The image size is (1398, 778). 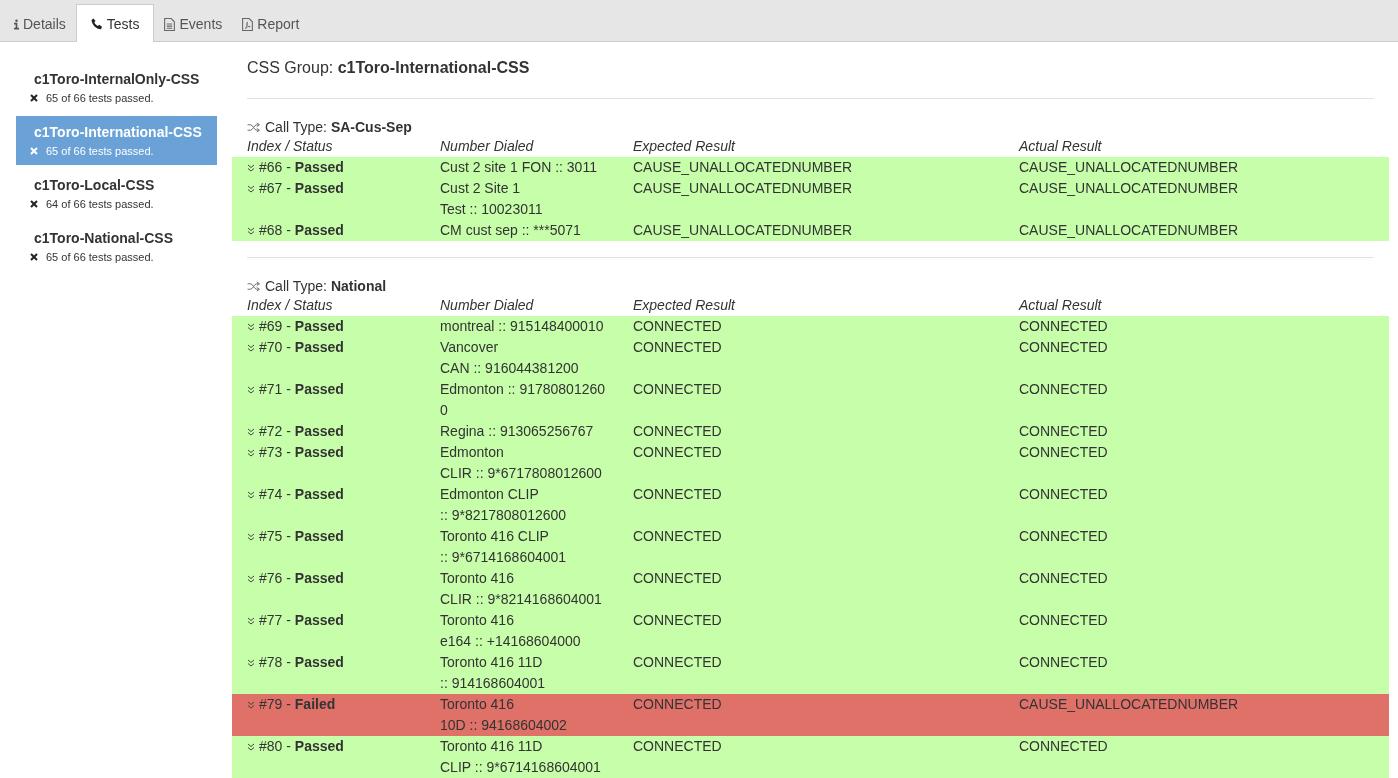 What do you see at coordinates (301, 389) in the screenshot?
I see `test-status: #71 - Passed` at bounding box center [301, 389].